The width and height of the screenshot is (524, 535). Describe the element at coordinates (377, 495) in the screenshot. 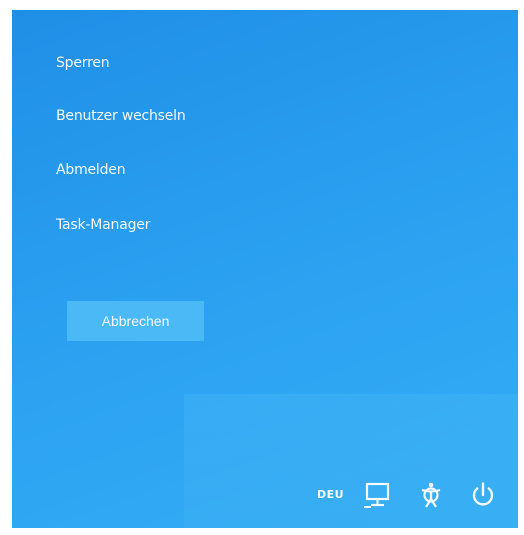

I see `network-icon` at that location.